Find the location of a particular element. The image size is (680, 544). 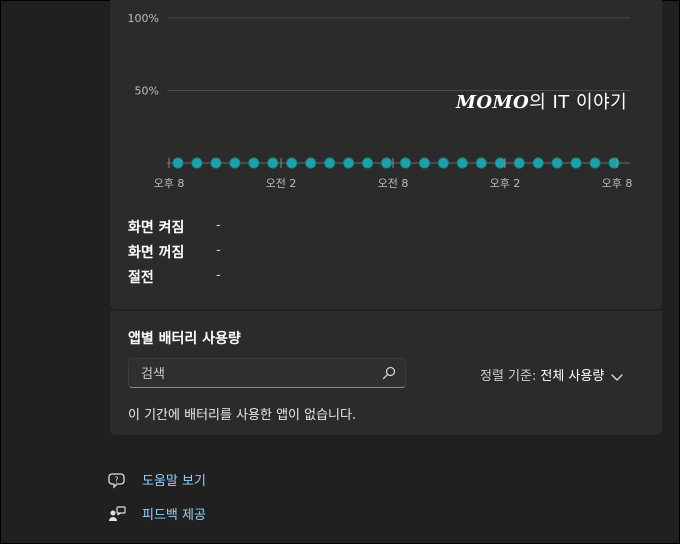

app-search-box is located at coordinates (267, 373).